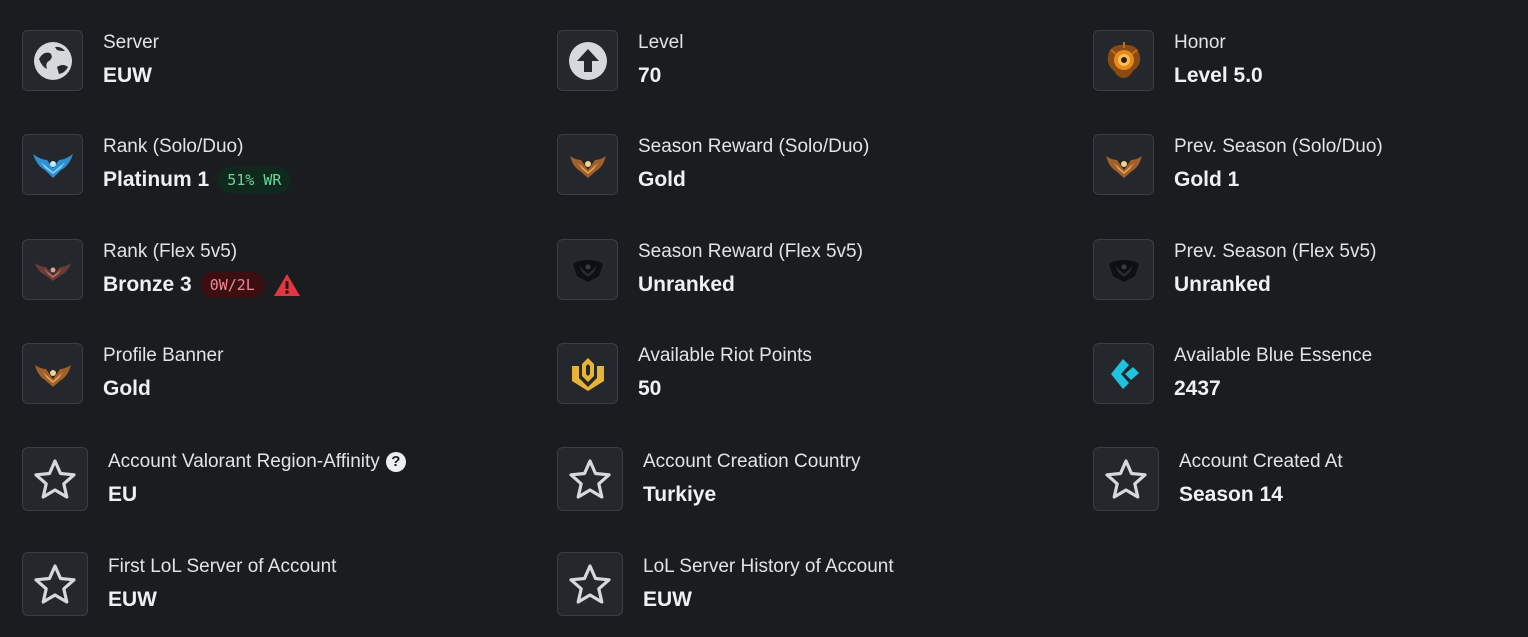  What do you see at coordinates (287, 285) in the screenshot?
I see `warning-icon` at bounding box center [287, 285].